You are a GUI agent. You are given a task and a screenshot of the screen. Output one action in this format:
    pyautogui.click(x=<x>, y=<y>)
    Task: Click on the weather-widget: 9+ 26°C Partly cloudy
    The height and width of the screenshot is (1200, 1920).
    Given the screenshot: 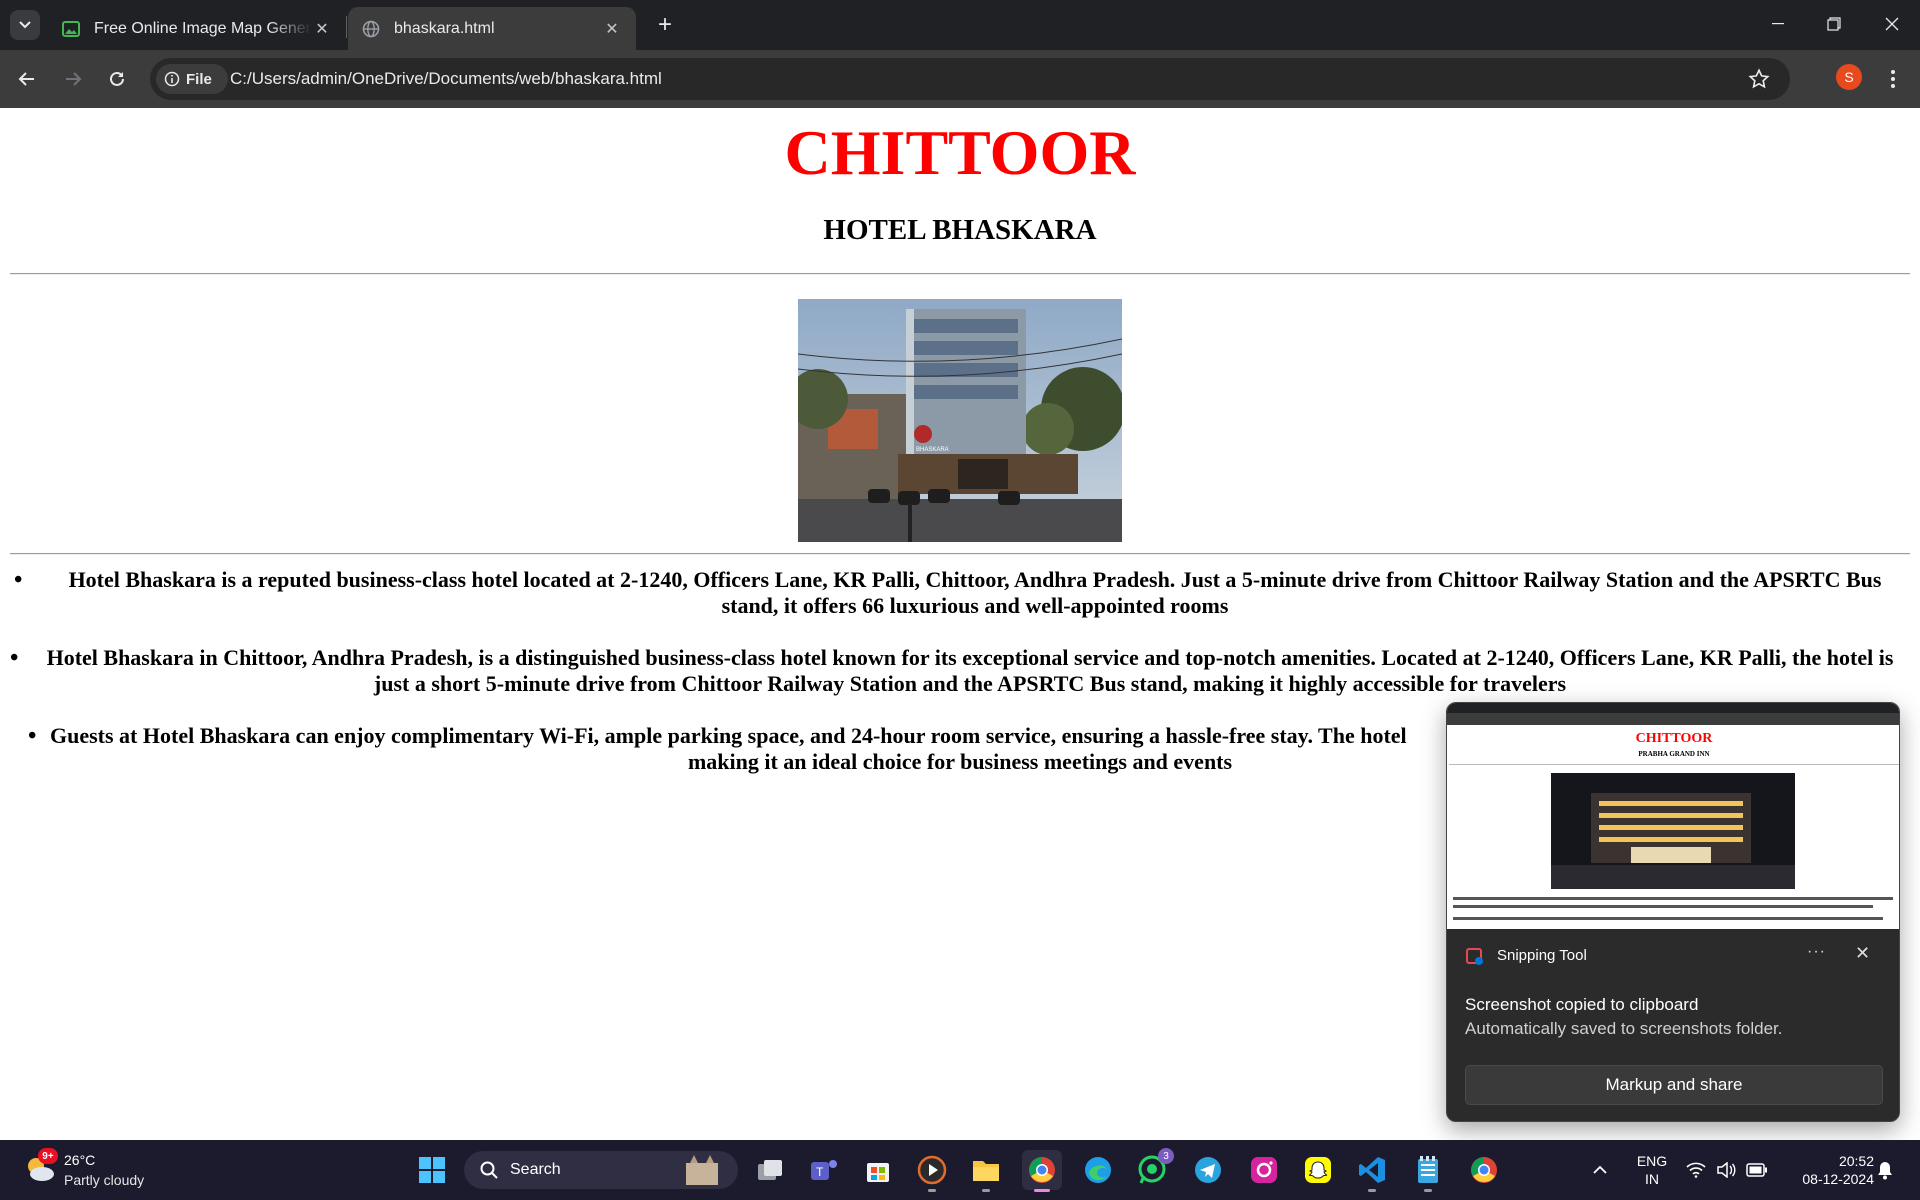 What is the action you would take?
    pyautogui.click(x=108, y=1170)
    